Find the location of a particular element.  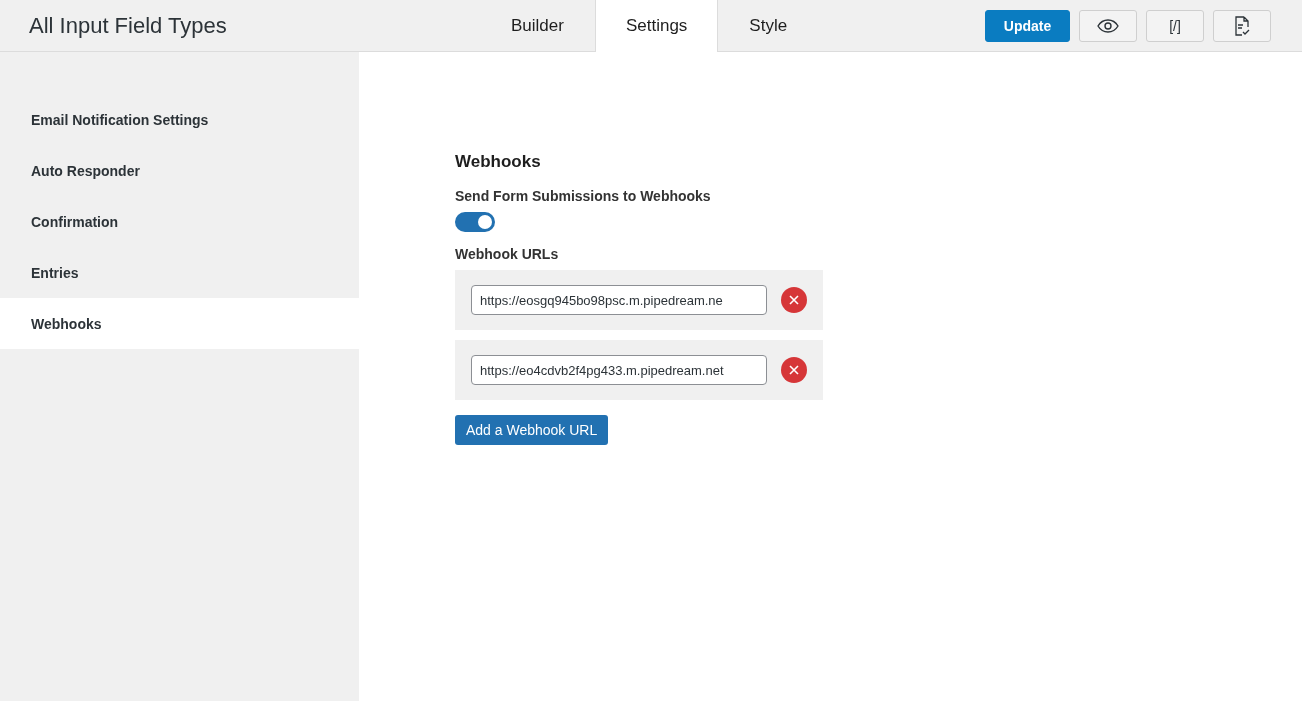

eye-icon is located at coordinates (1108, 25).